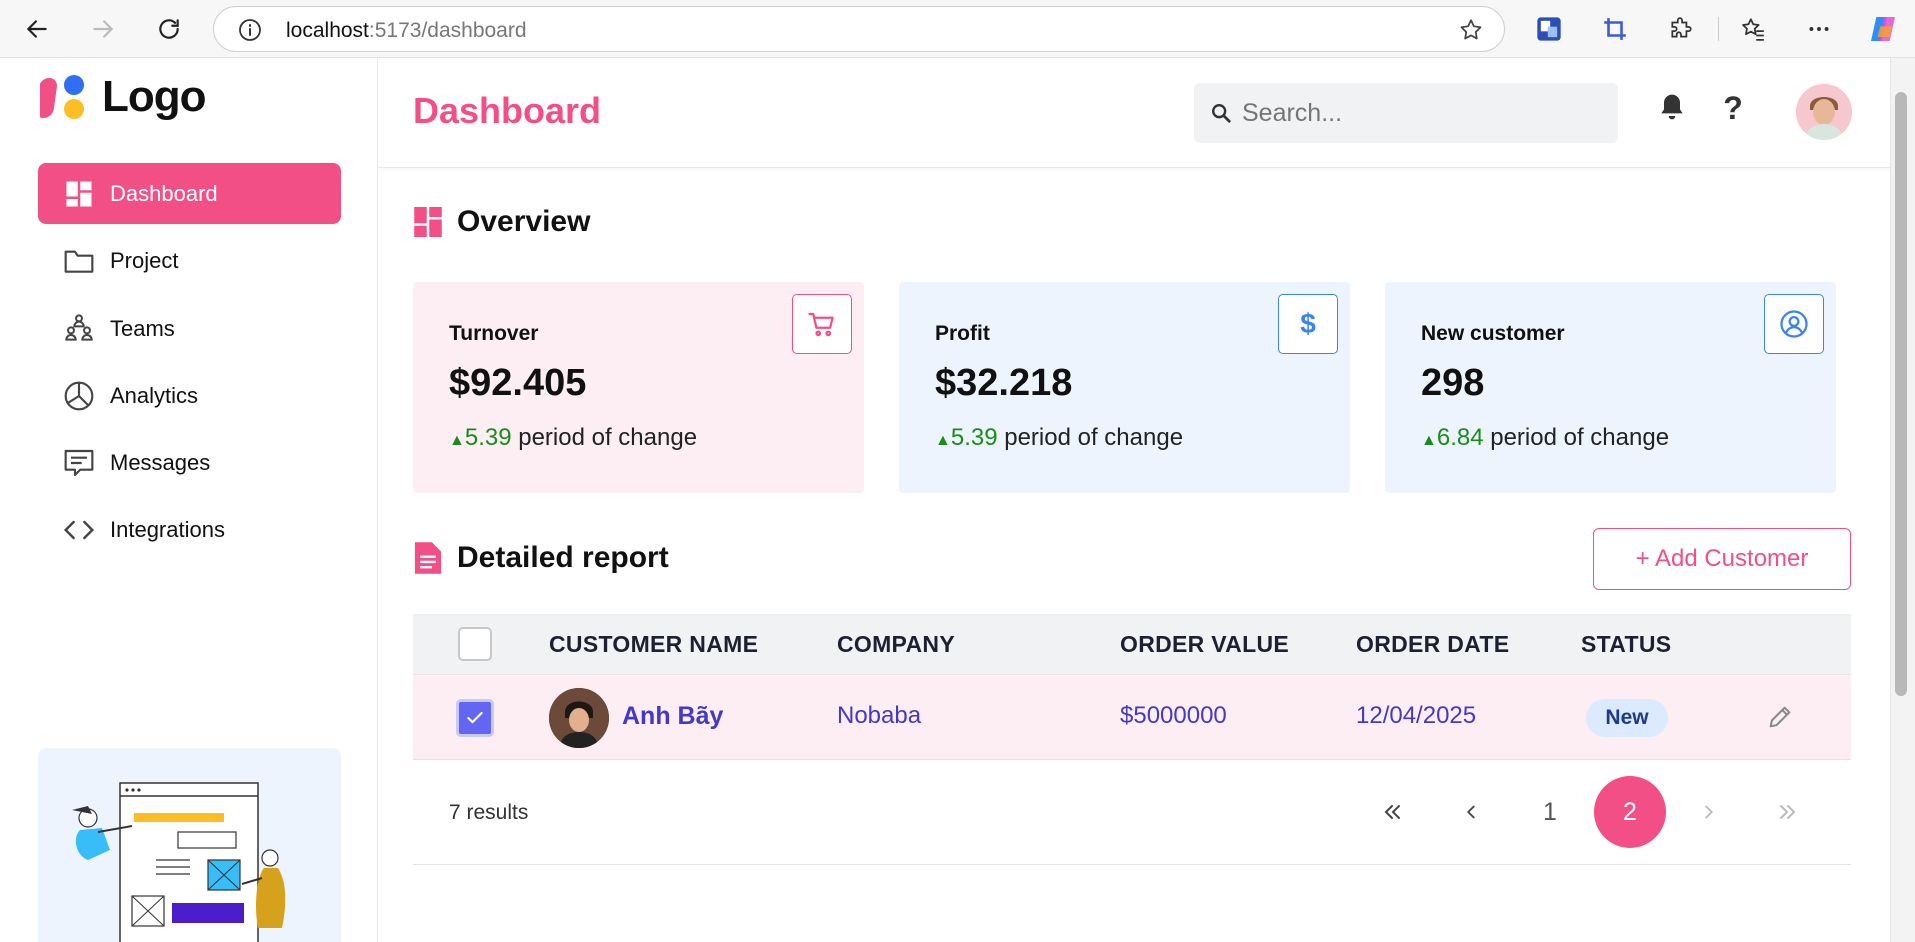 This screenshot has height=942, width=1915. Describe the element at coordinates (103, 29) in the screenshot. I see `forward-button` at that location.